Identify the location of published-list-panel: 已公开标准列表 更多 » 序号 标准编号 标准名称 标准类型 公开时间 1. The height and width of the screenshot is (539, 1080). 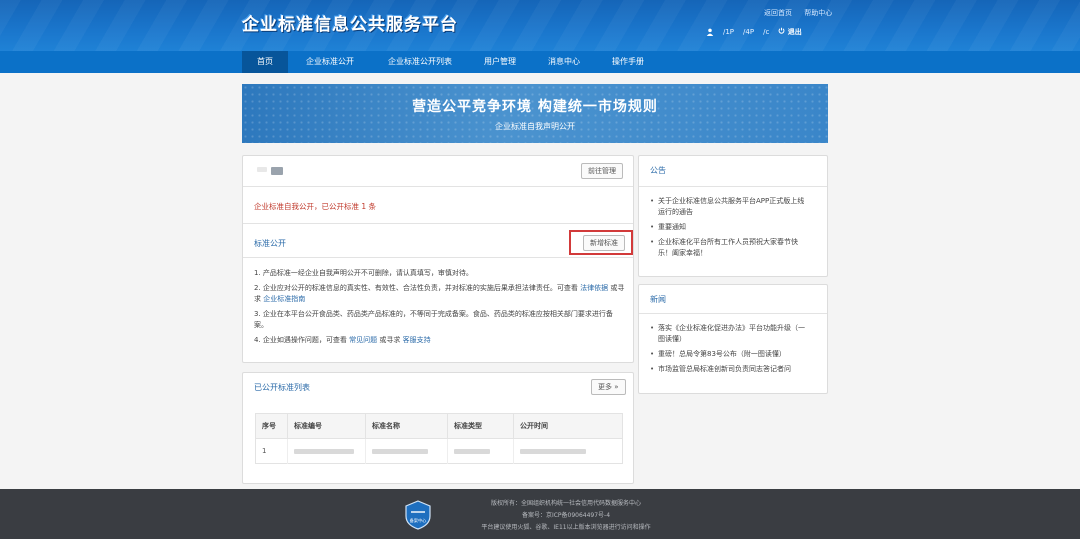
(438, 428).